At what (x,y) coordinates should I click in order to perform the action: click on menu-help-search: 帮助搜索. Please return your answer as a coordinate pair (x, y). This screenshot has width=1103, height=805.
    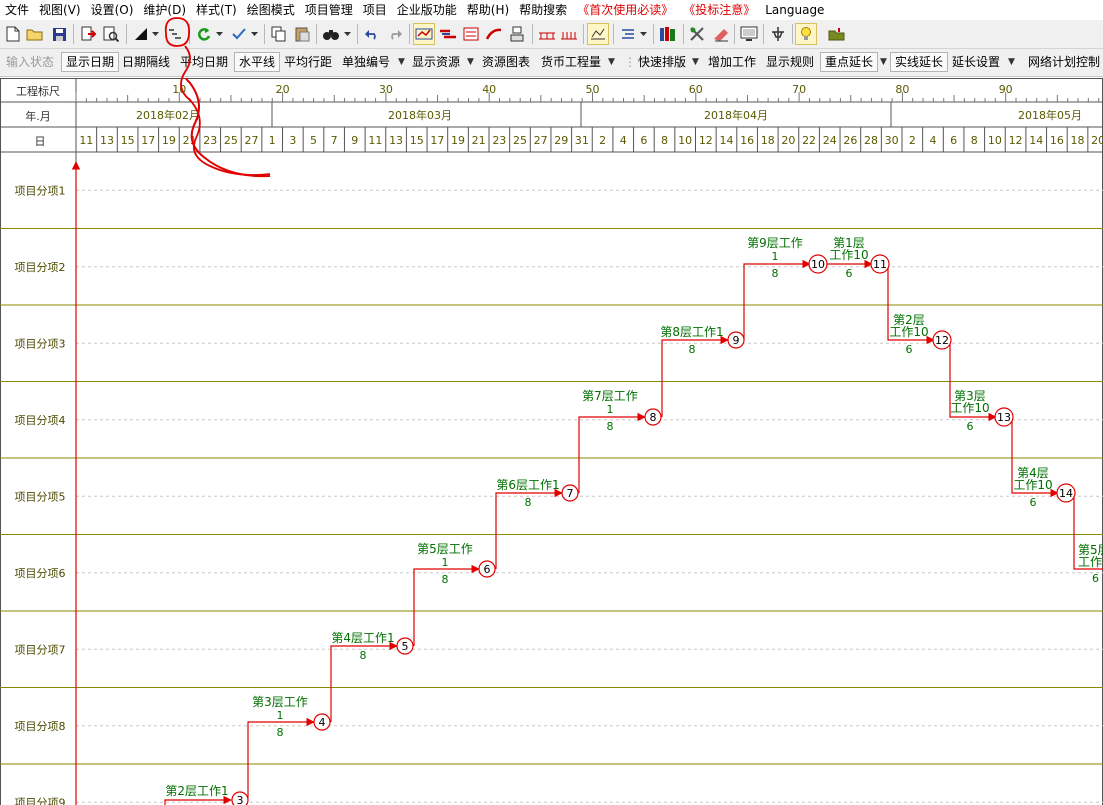
    Looking at the image, I should click on (543, 10).